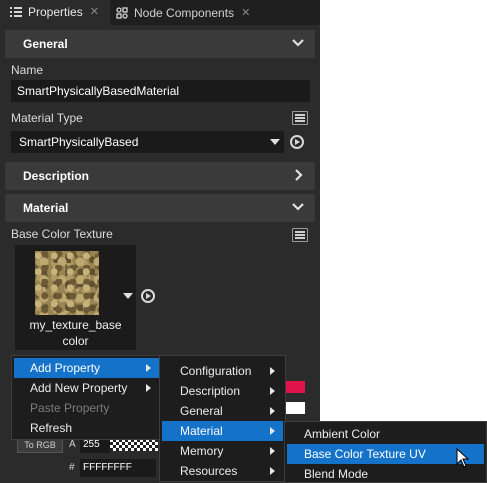 The image size is (487, 483). I want to click on menu-item-label: Paste Property, so click(70, 408).